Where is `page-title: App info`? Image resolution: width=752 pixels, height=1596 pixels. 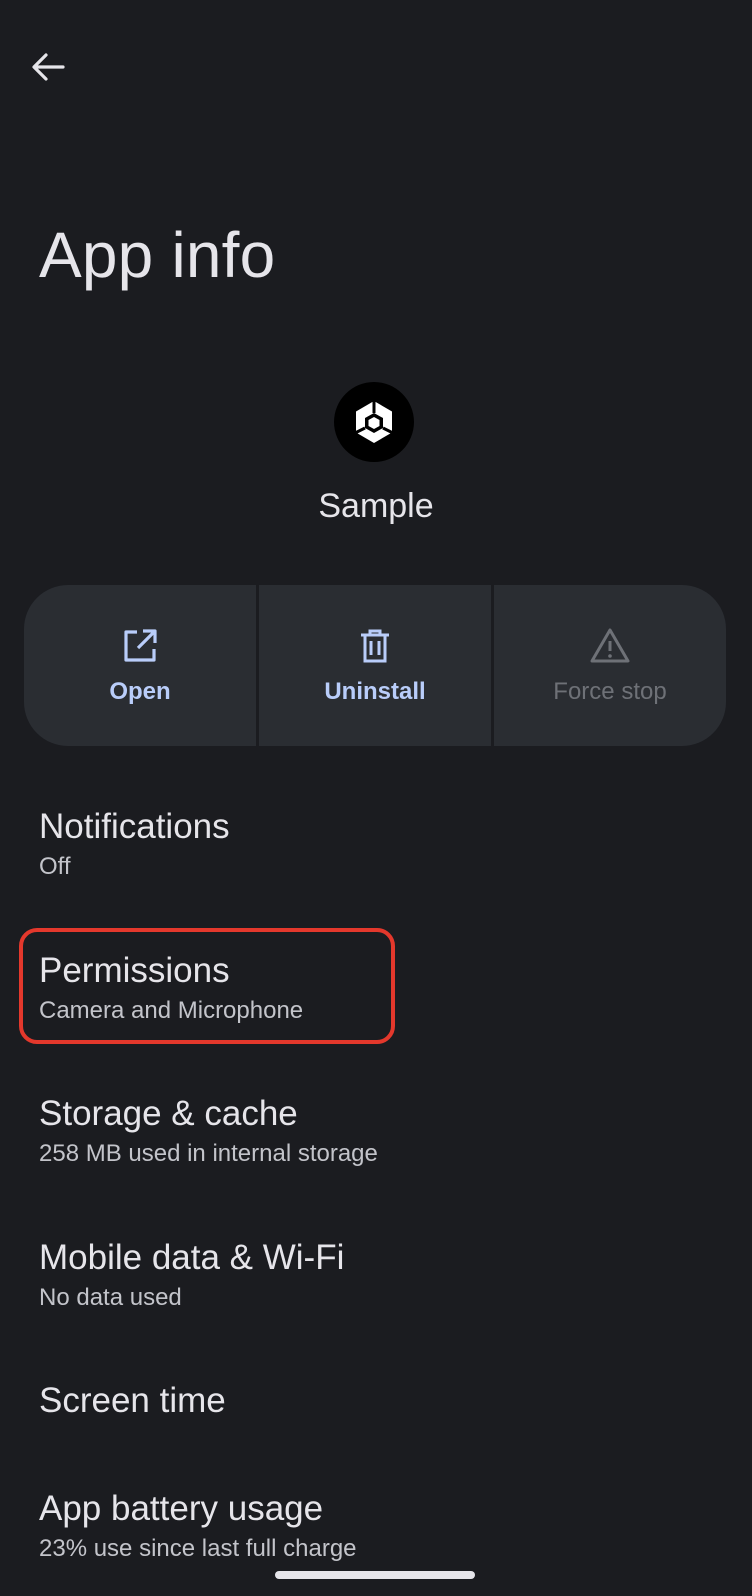
page-title: App info is located at coordinates (157, 255).